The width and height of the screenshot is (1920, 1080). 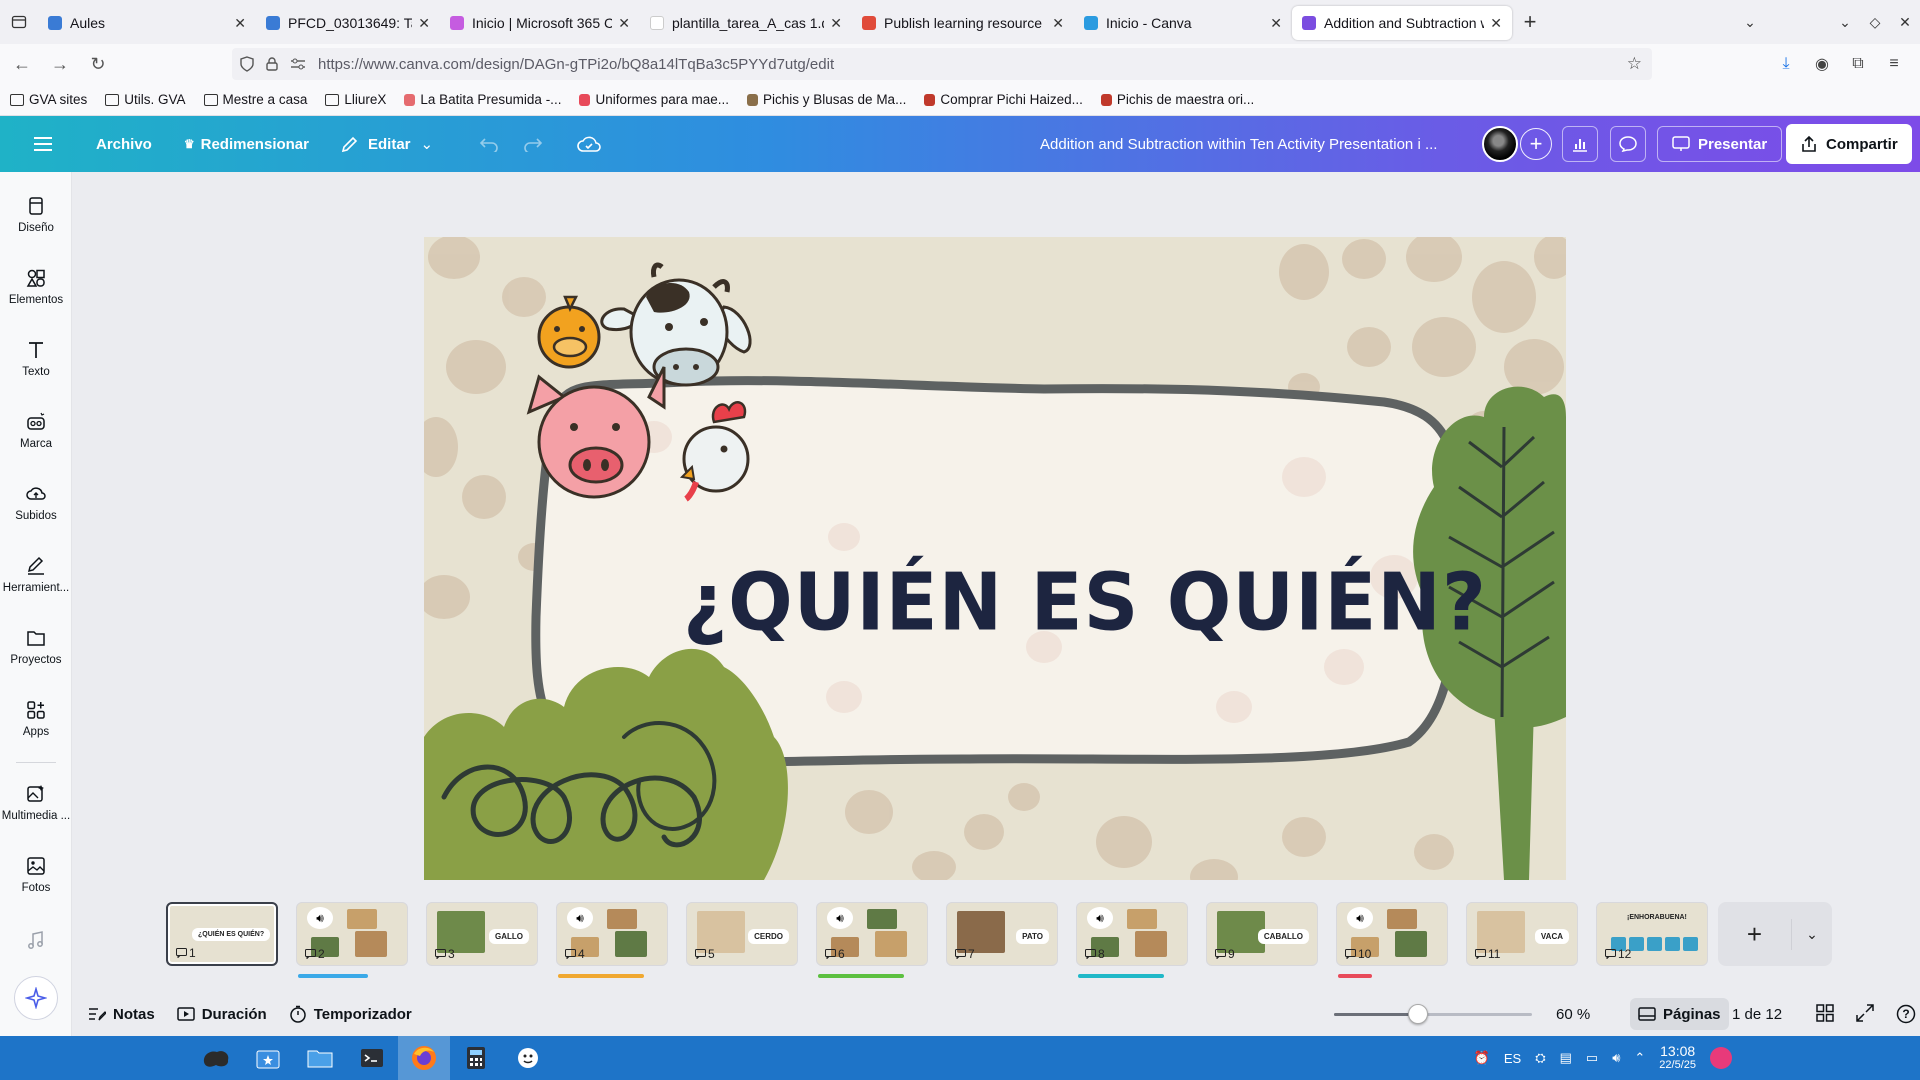 I want to click on display-icon: ▭, so click(x=1592, y=1058).